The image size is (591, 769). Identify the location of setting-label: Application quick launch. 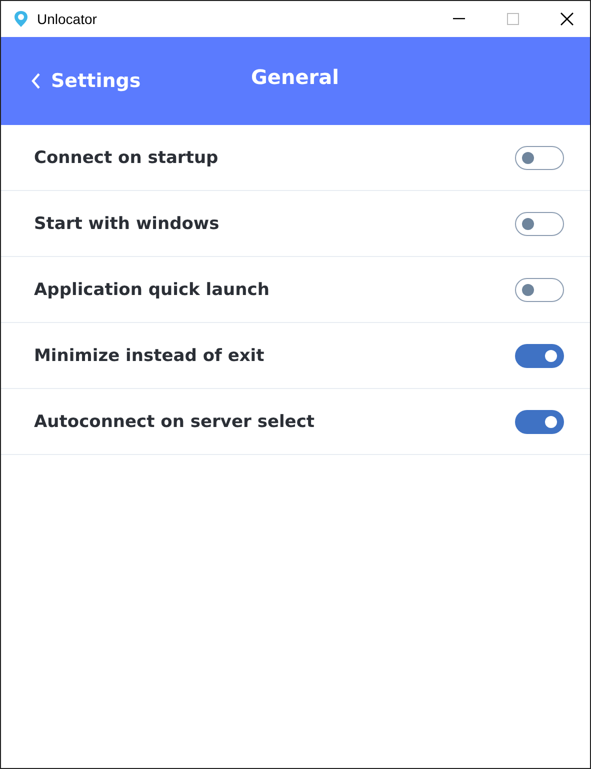
(152, 290).